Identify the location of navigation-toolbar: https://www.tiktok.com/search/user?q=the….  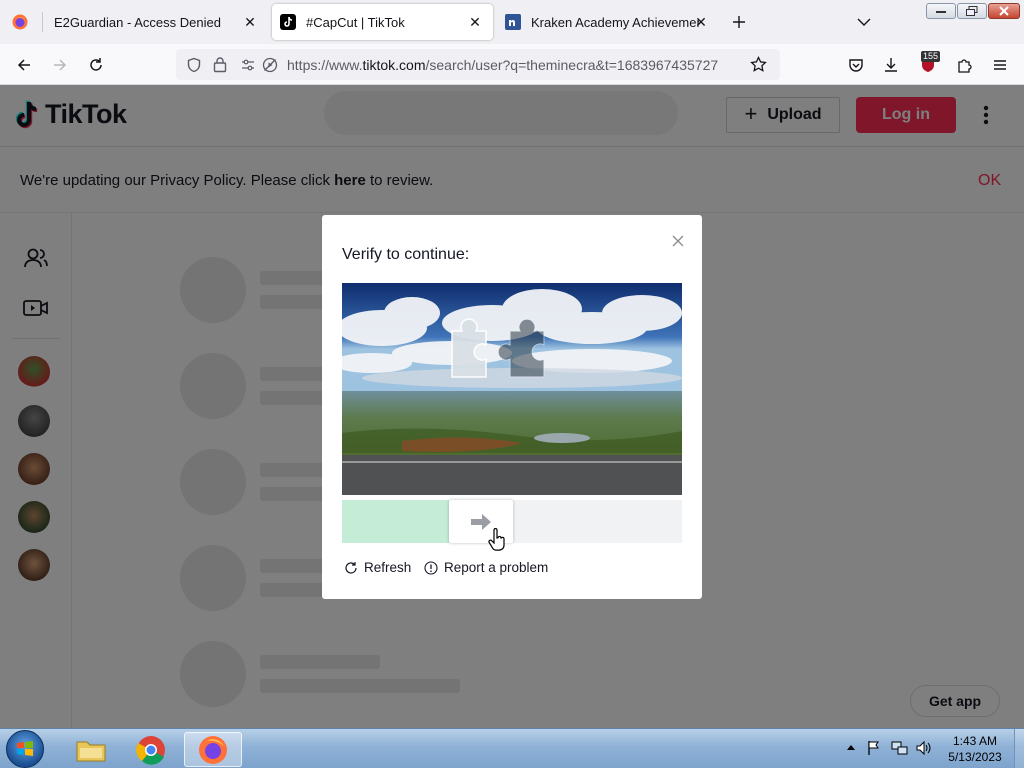
(512, 64).